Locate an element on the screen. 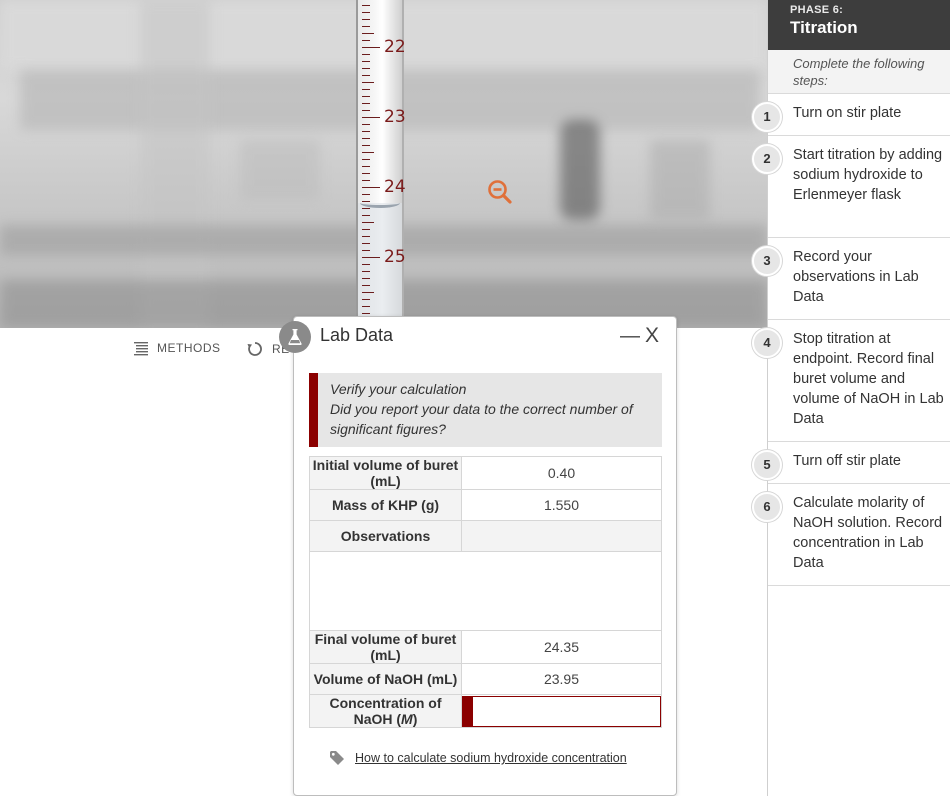 The width and height of the screenshot is (950, 796). initial-volume-value: 0.40 is located at coordinates (561, 473).